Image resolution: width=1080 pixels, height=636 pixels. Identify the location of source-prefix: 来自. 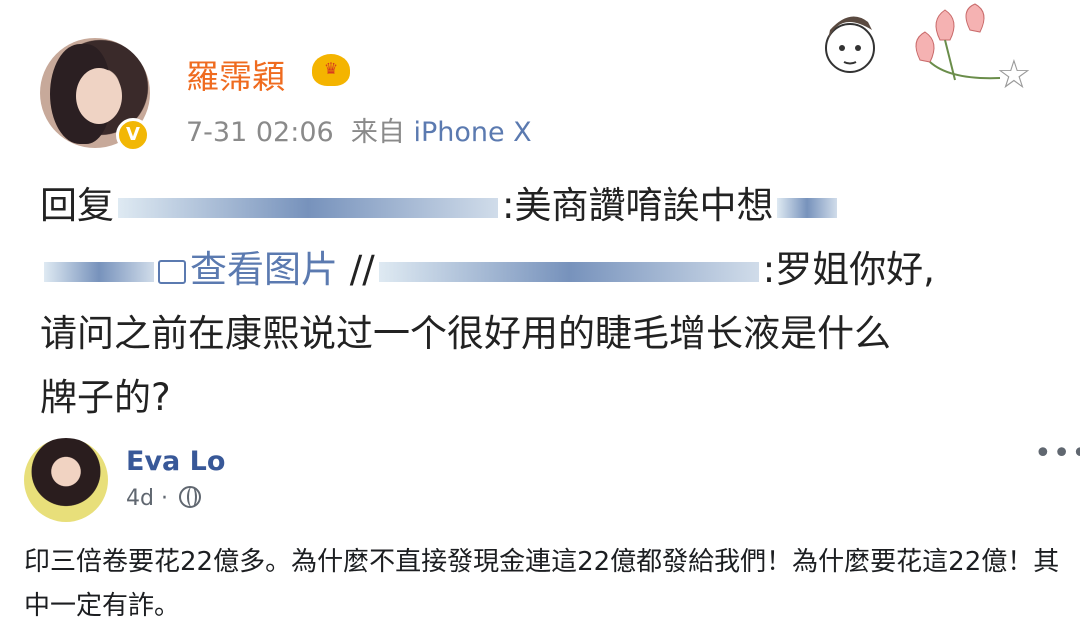
(377, 132).